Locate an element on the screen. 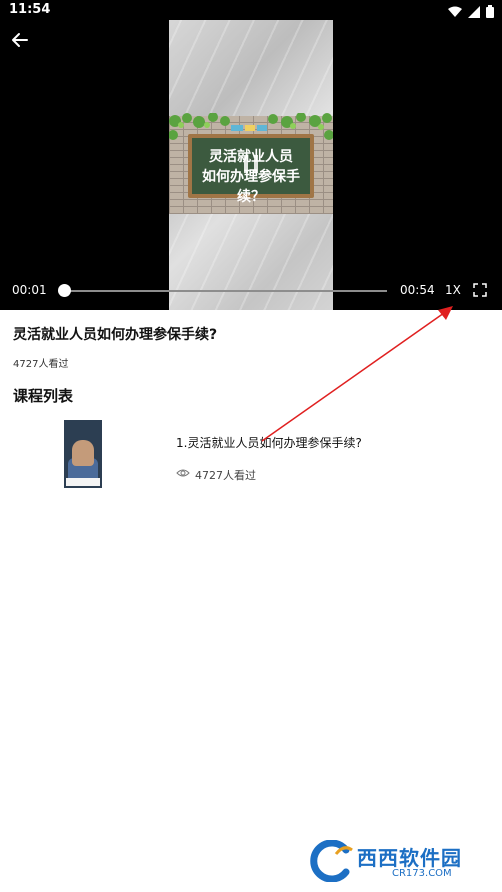 The image size is (502, 892). watermark: 西西软件园 CR173.COM is located at coordinates (395, 862).